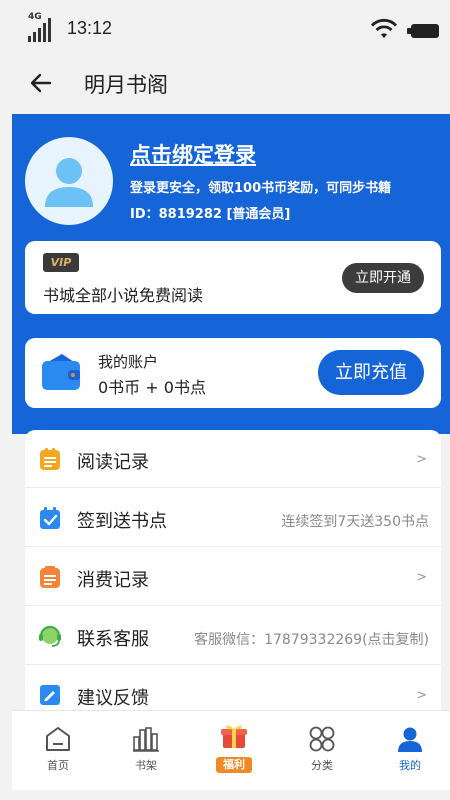 The width and height of the screenshot is (450, 800). I want to click on account-card: 我的账户 0书币 + 0书点 立即充值, so click(233, 373).